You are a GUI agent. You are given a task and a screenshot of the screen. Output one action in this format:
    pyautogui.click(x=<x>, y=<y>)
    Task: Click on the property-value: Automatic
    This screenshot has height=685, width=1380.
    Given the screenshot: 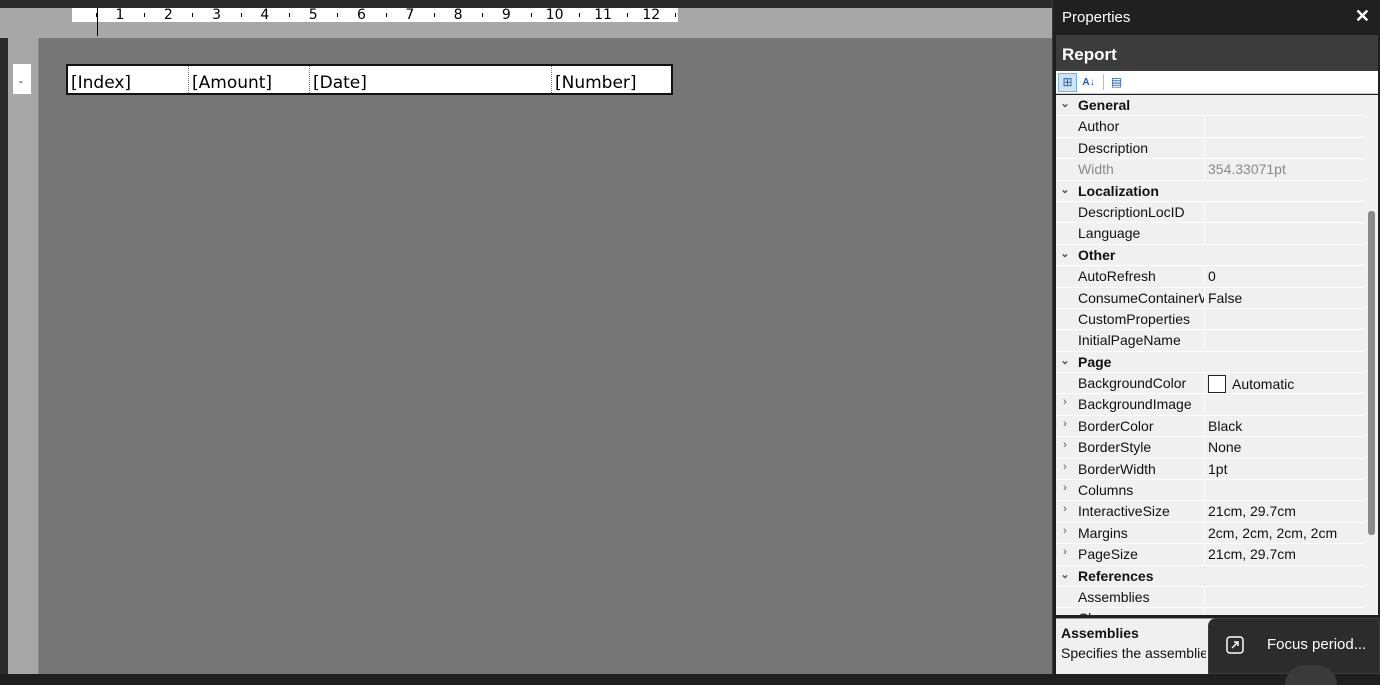 What is the action you would take?
    pyautogui.click(x=1284, y=383)
    